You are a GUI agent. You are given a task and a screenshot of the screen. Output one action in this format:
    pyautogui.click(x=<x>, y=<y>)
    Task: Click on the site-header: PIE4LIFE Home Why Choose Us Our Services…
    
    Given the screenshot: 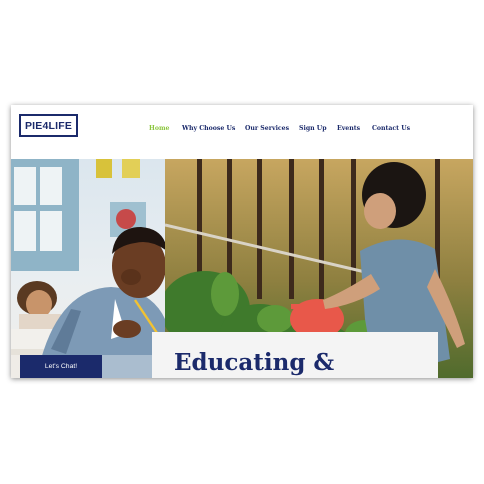 What is the action you would take?
    pyautogui.click(x=242, y=132)
    